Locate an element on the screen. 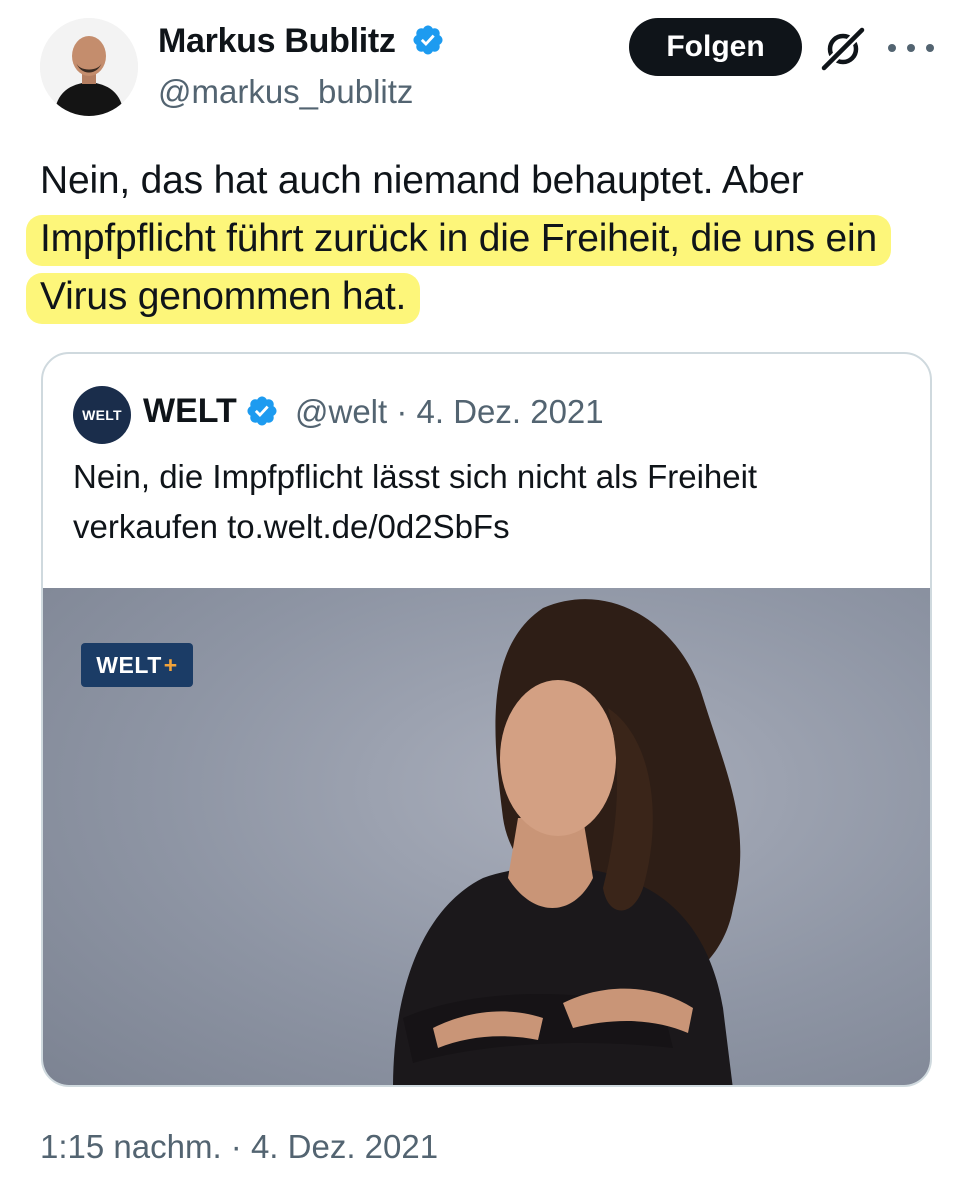 Image resolution: width=973 pixels, height=1200 pixels. more-options-icon is located at coordinates (911, 48).